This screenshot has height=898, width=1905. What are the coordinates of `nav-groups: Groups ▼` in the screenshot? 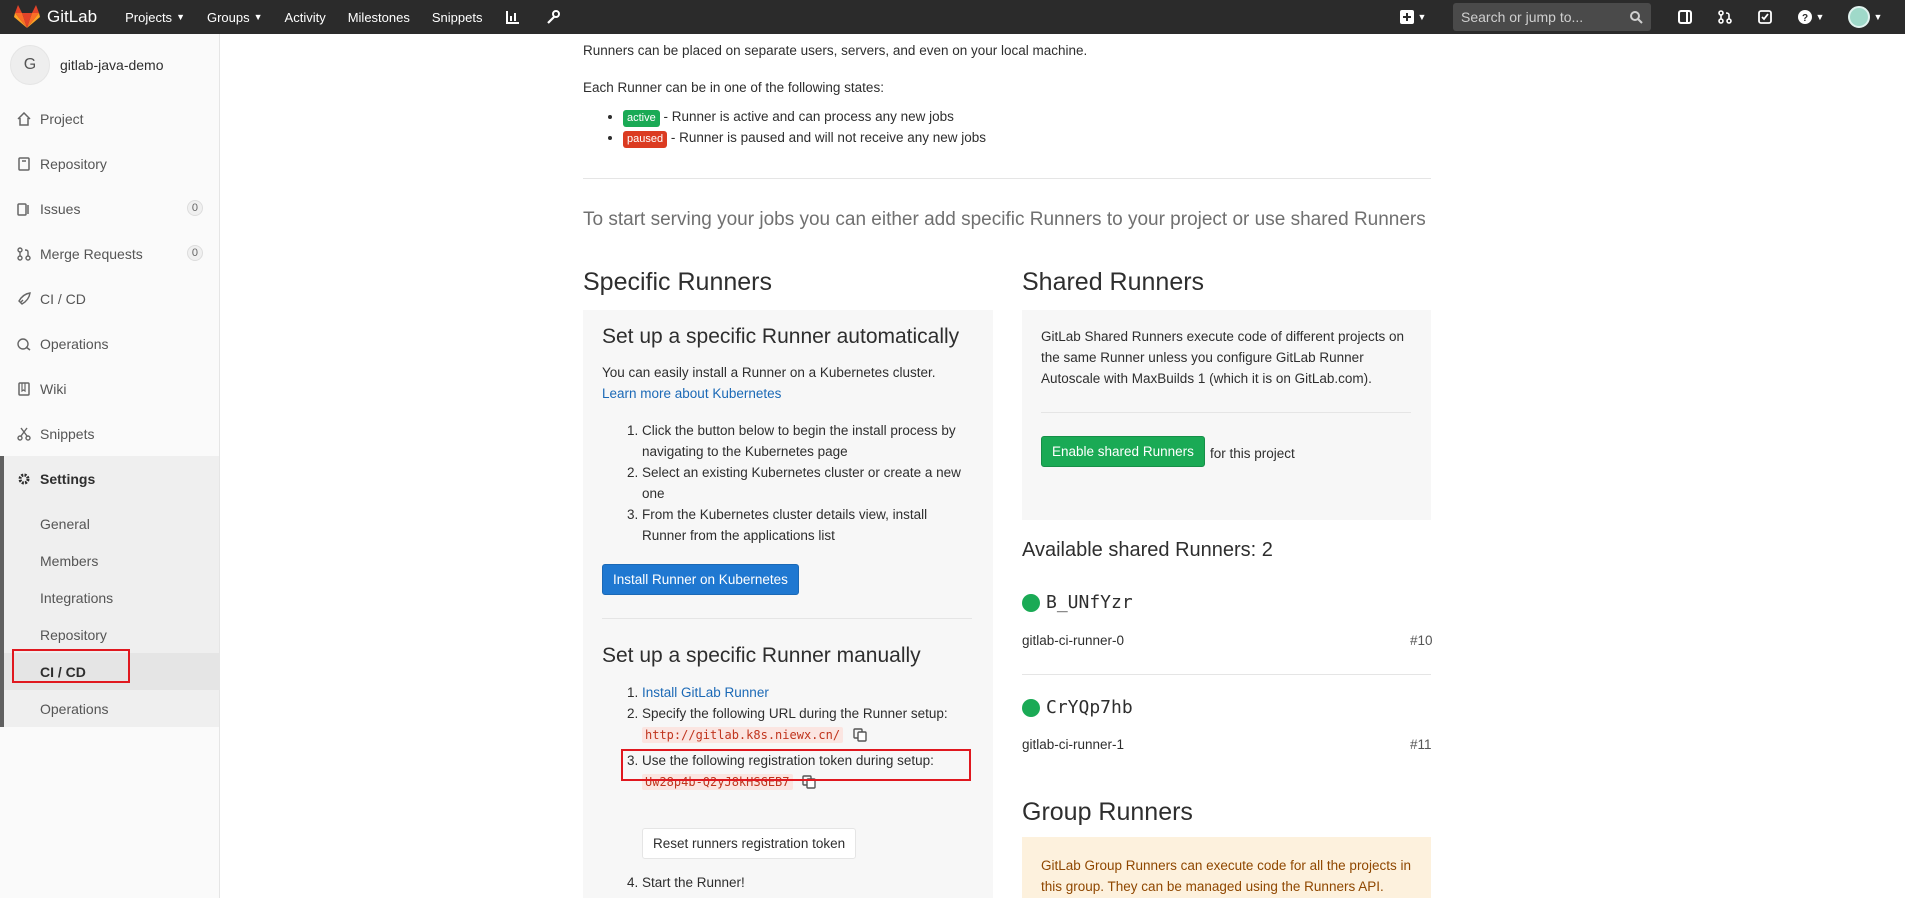 It's located at (235, 17).